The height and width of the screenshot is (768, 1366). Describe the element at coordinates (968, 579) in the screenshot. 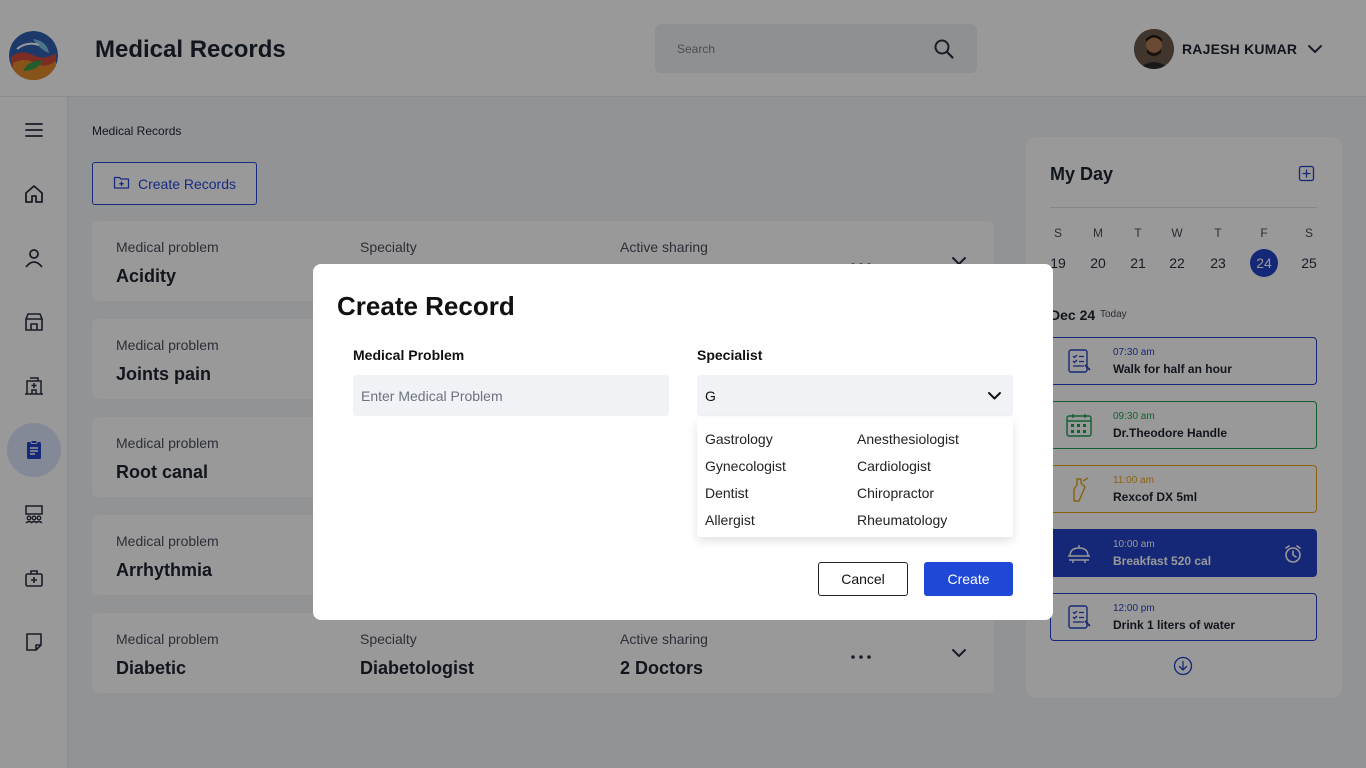

I see `create-button: Create` at that location.